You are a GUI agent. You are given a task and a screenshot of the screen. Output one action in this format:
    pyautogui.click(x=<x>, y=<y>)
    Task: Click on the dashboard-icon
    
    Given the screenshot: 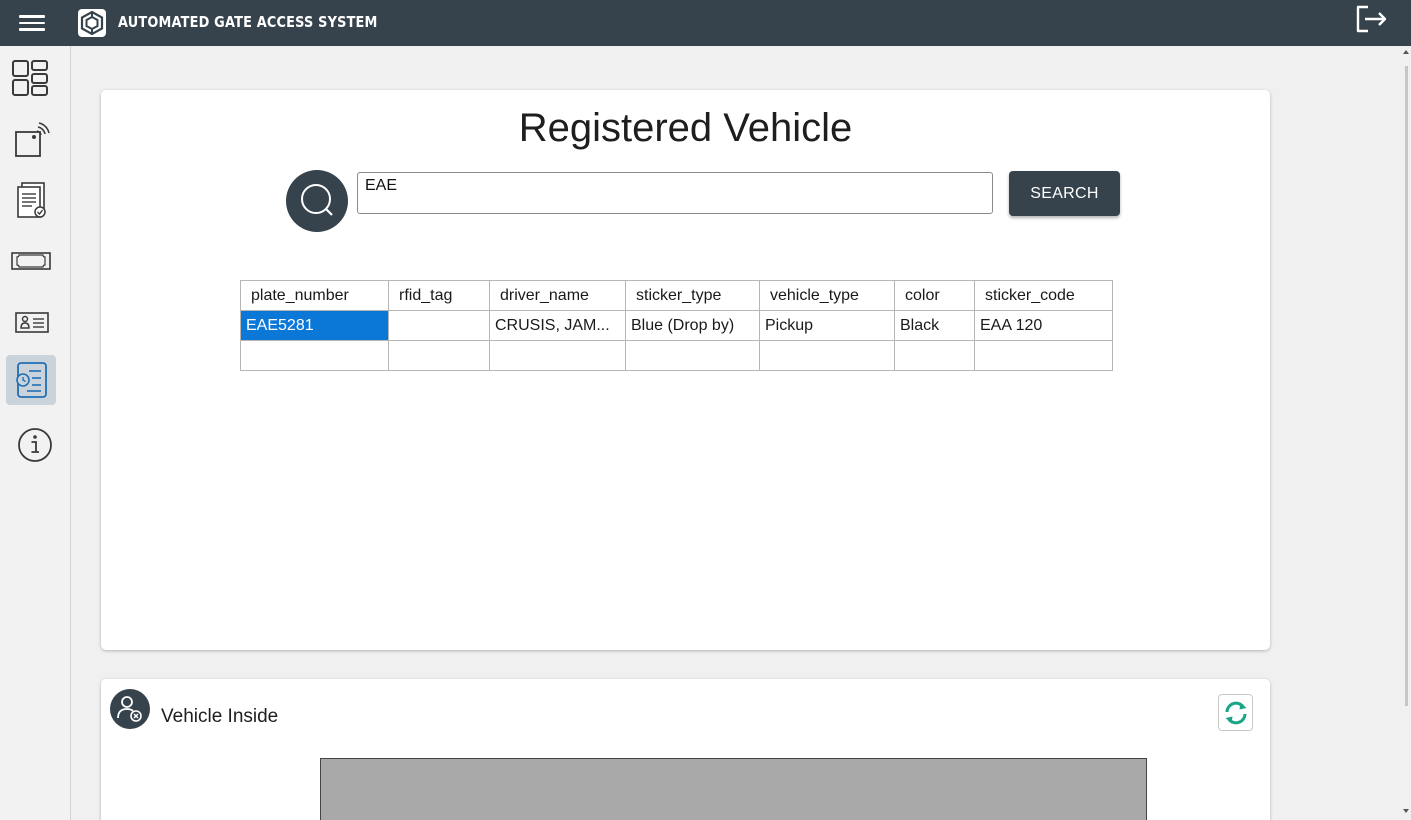 What is the action you would take?
    pyautogui.click(x=30, y=78)
    